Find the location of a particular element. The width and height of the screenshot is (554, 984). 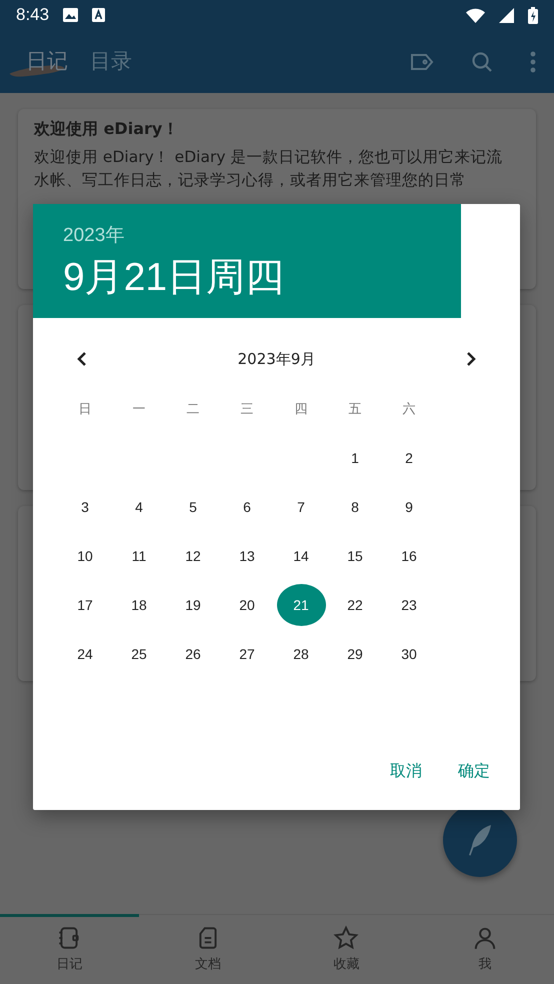

calendar-day: 22 is located at coordinates (355, 605).